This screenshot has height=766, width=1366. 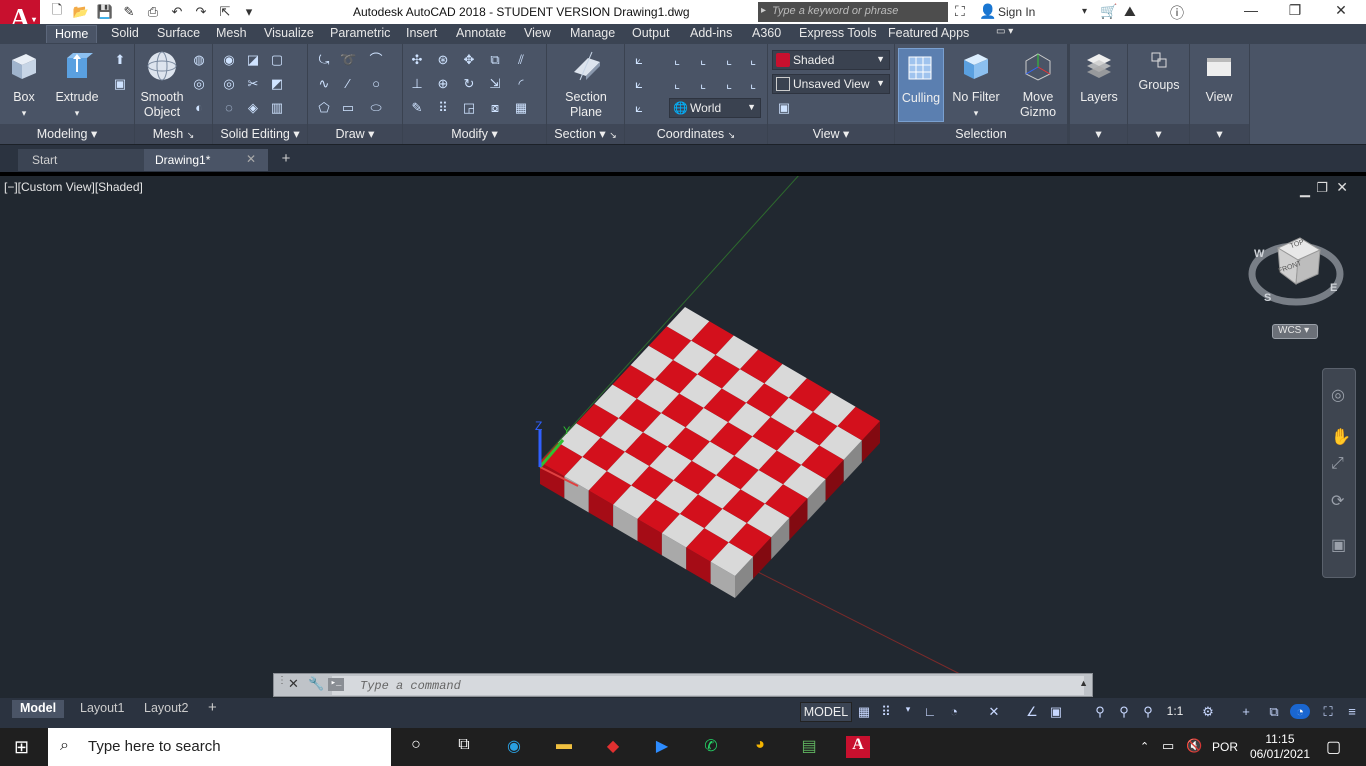 What do you see at coordinates (443, 60) in the screenshot?
I see `3d-rotate-icon: ⊛` at bounding box center [443, 60].